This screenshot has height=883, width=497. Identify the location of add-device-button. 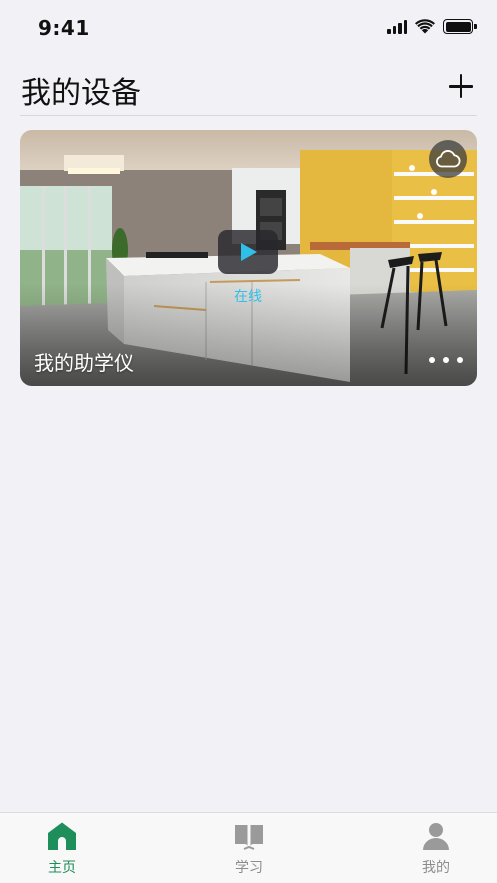
(461, 86).